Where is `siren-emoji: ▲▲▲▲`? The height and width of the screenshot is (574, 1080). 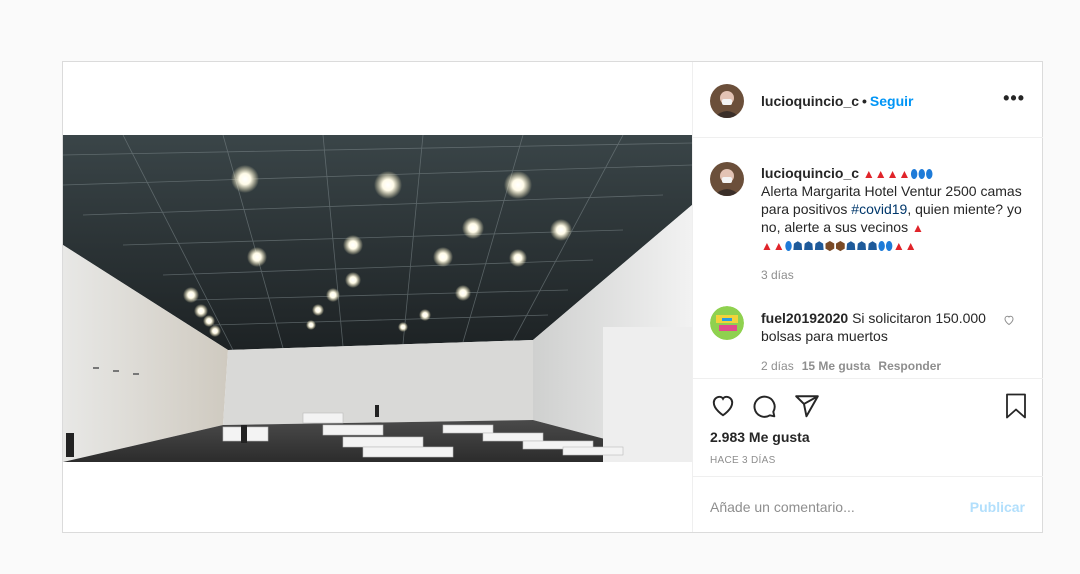
siren-emoji: ▲▲▲▲ is located at coordinates (886, 174).